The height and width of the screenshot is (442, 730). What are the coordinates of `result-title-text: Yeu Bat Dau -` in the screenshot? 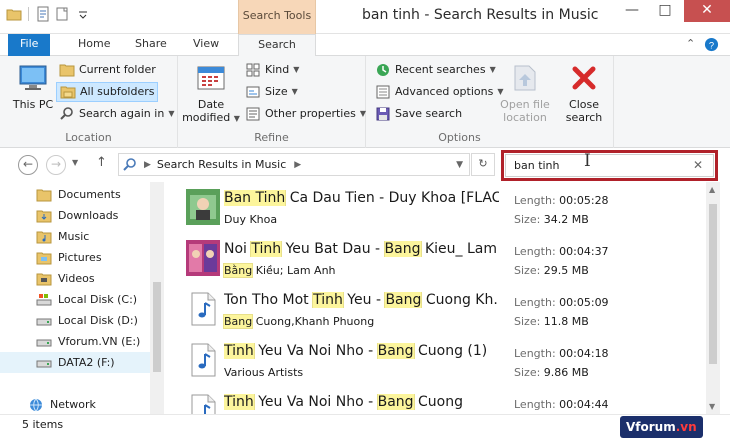 It's located at (333, 249).